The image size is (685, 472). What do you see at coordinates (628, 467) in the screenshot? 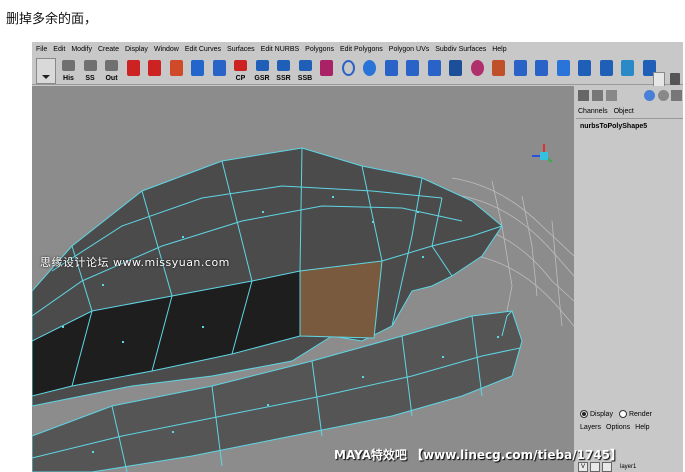
I see `layer-name: layer1` at bounding box center [628, 467].